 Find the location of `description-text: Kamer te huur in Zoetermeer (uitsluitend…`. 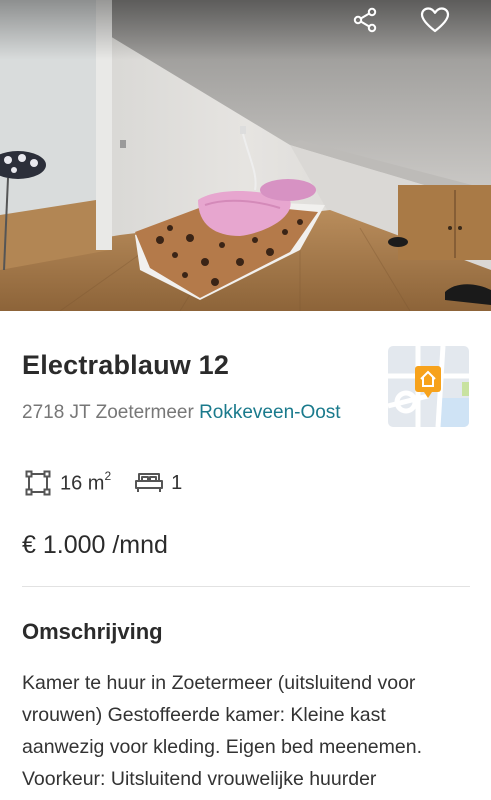

description-text: Kamer te huur in Zoetermeer (uitsluitend… is located at coordinates (222, 731).